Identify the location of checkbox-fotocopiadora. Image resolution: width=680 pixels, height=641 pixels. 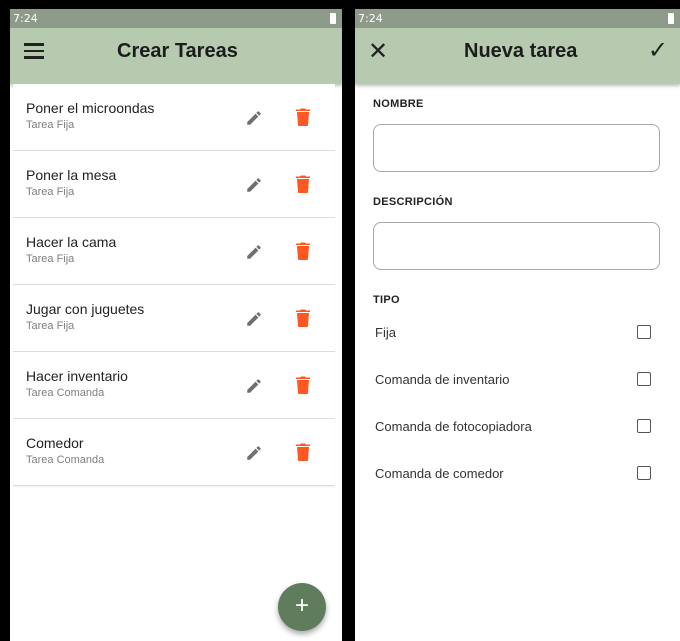
(644, 426).